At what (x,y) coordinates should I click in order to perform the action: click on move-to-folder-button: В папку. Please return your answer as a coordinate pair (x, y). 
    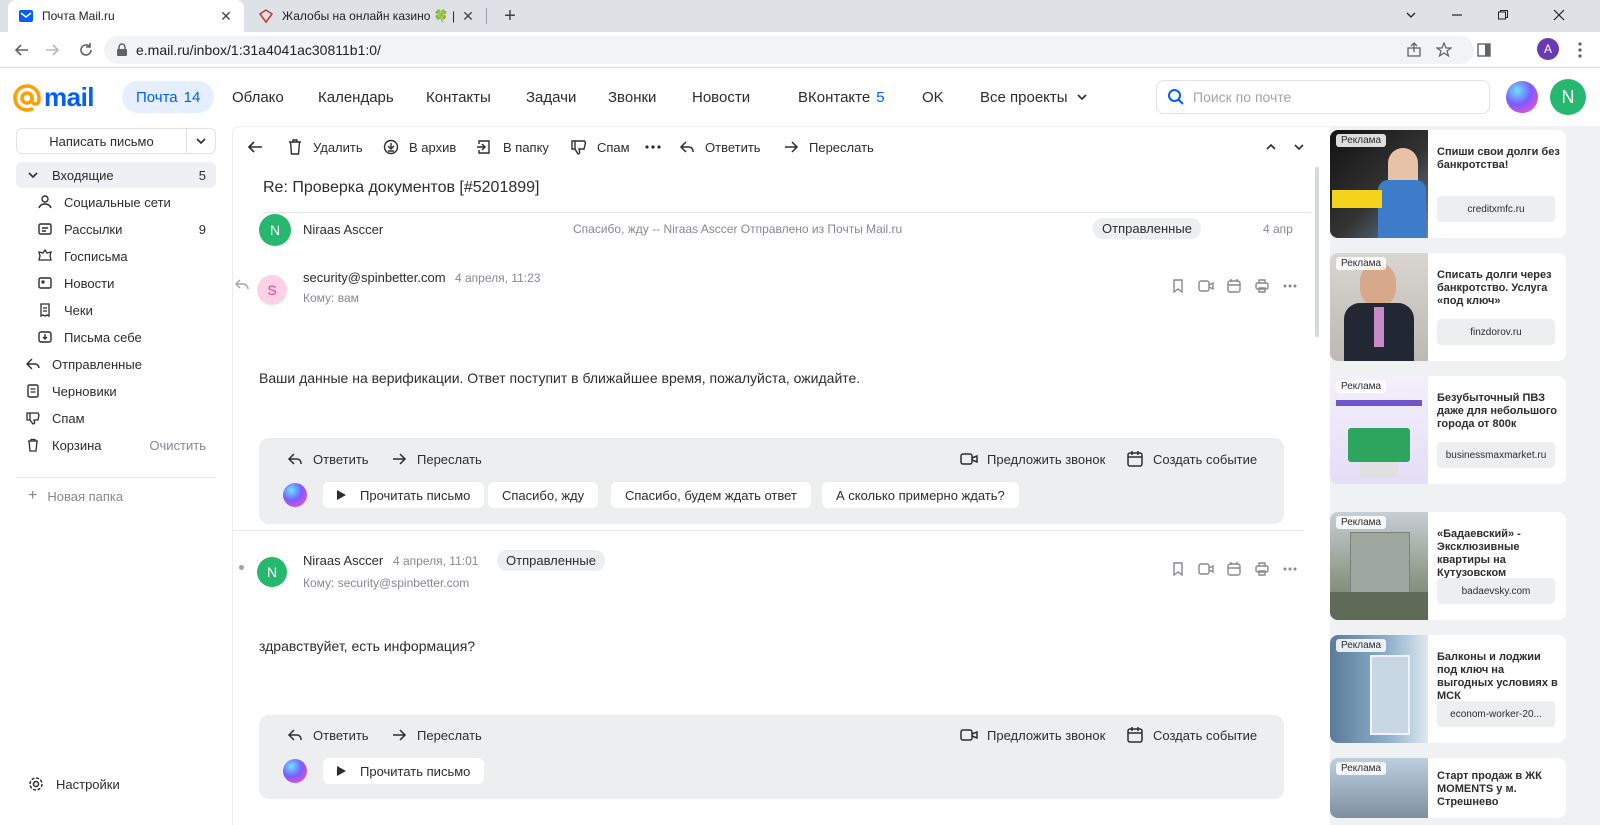
    Looking at the image, I should click on (512, 147).